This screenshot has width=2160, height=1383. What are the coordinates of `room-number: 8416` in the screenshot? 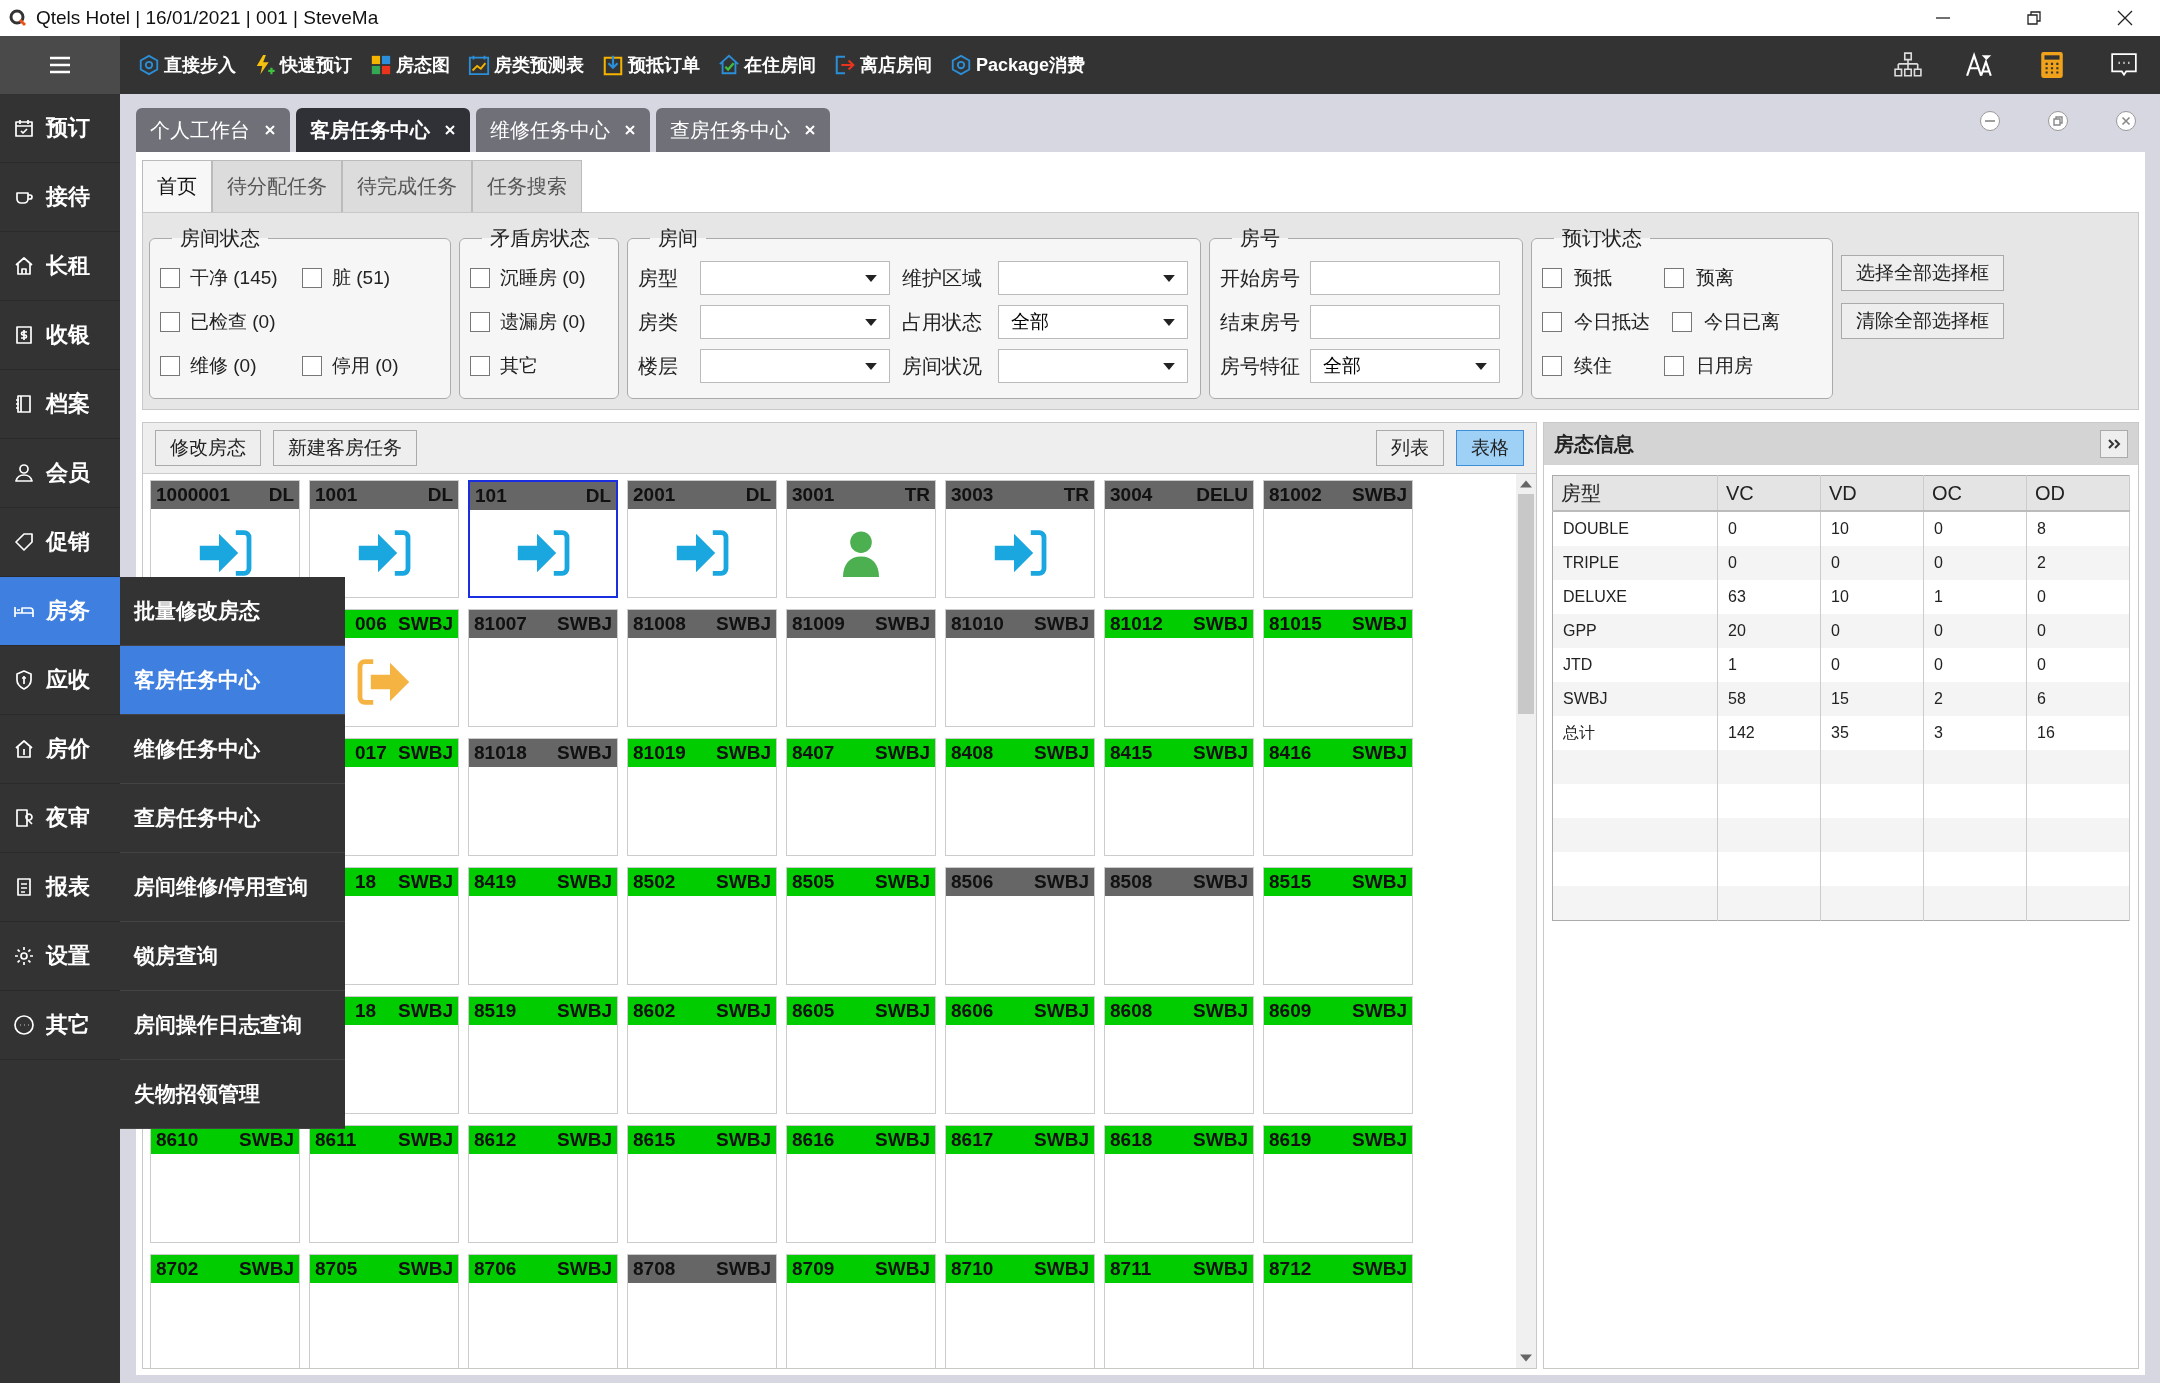 It's located at (1290, 753).